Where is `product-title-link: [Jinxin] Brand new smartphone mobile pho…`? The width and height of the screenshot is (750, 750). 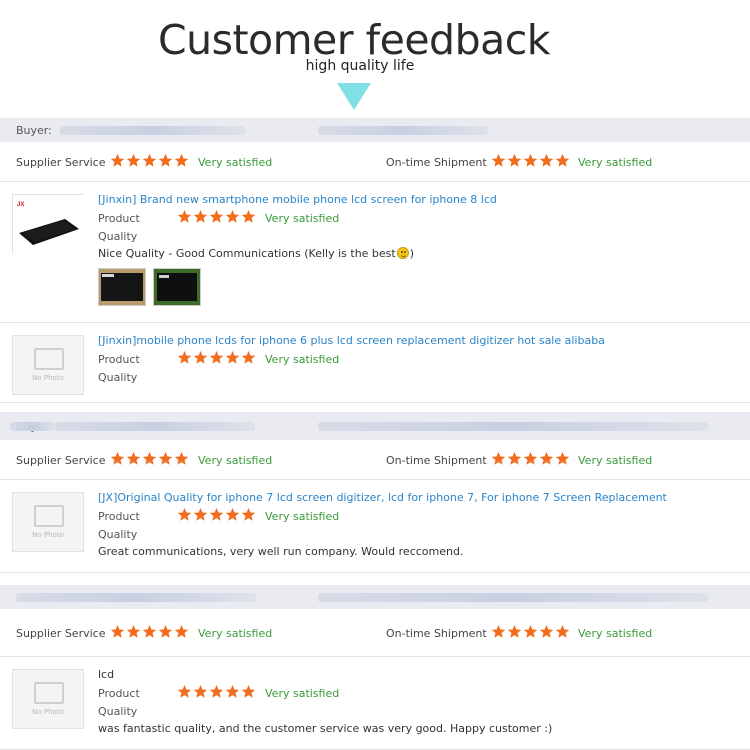
product-title-link: [Jinxin] Brand new smartphone mobile pho… is located at coordinates (297, 199).